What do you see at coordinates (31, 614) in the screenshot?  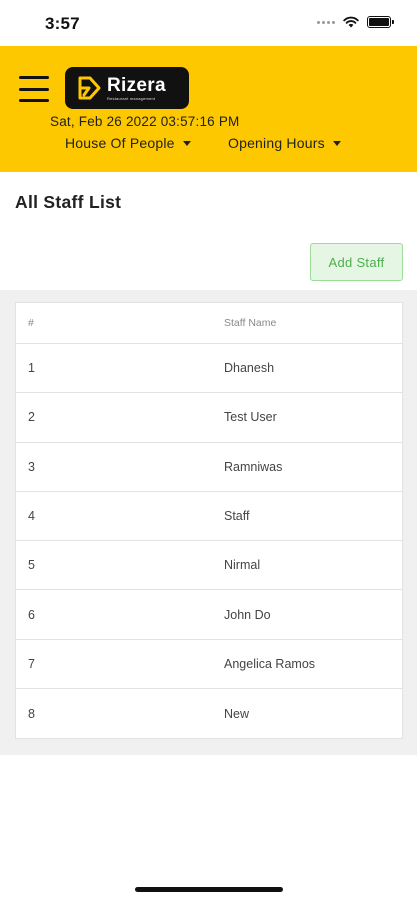 I see `row-number: 6` at bounding box center [31, 614].